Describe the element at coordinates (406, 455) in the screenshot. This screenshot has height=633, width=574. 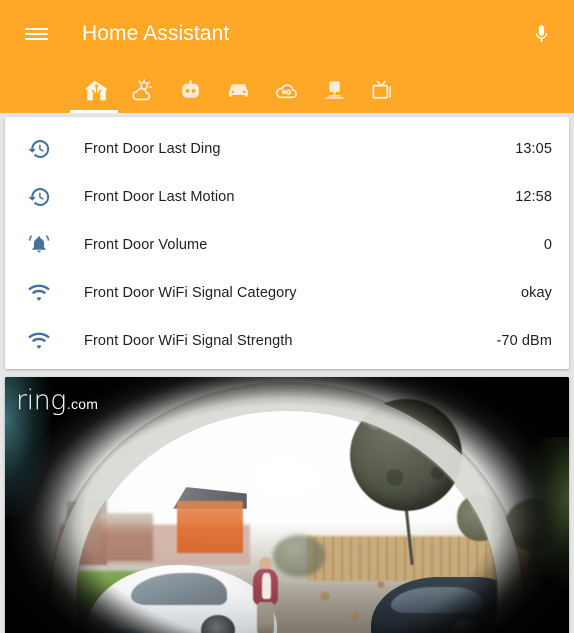
I see `camera-round-tree` at that location.